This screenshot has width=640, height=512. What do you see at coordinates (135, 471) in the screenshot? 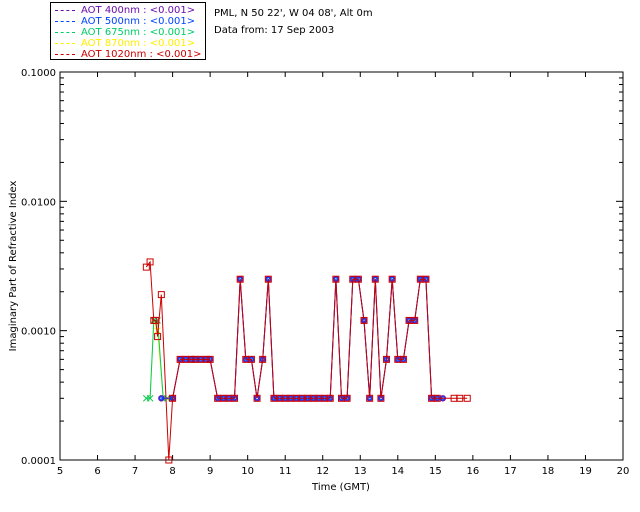
I see `x-tick-label: 7` at bounding box center [135, 471].